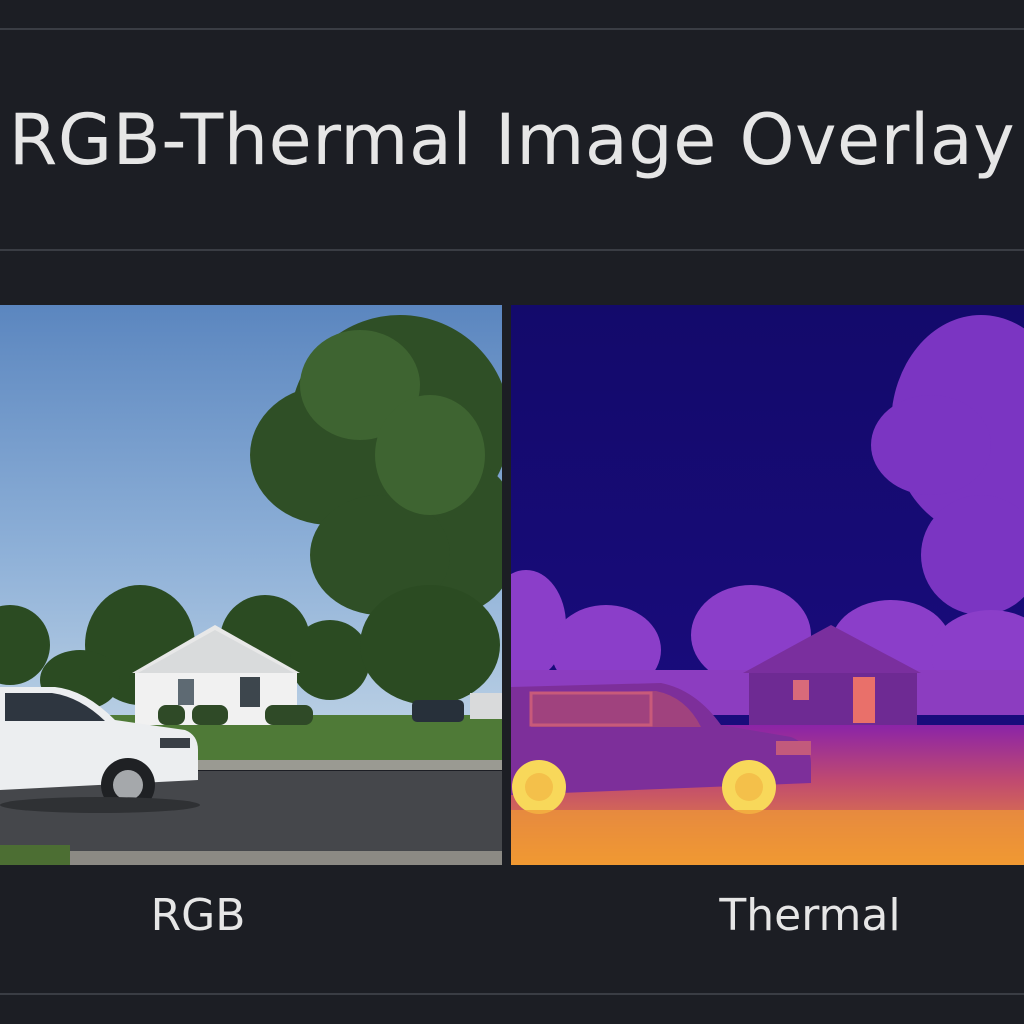  What do you see at coordinates (810, 915) in the screenshot?
I see `thermal-caption: Thermal` at bounding box center [810, 915].